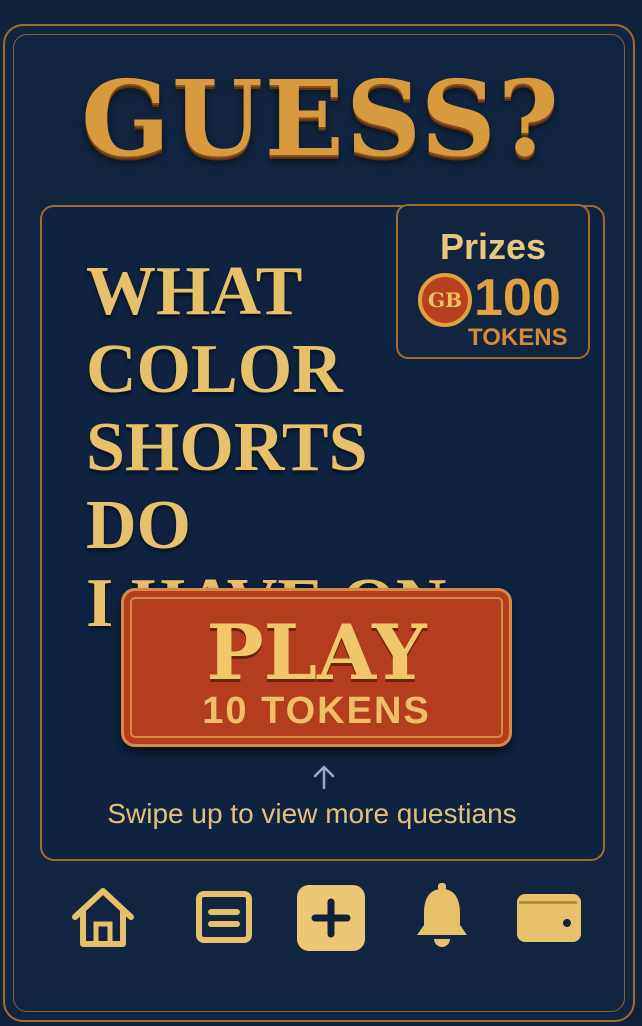  I want to click on question-line: COLOR, so click(214, 369).